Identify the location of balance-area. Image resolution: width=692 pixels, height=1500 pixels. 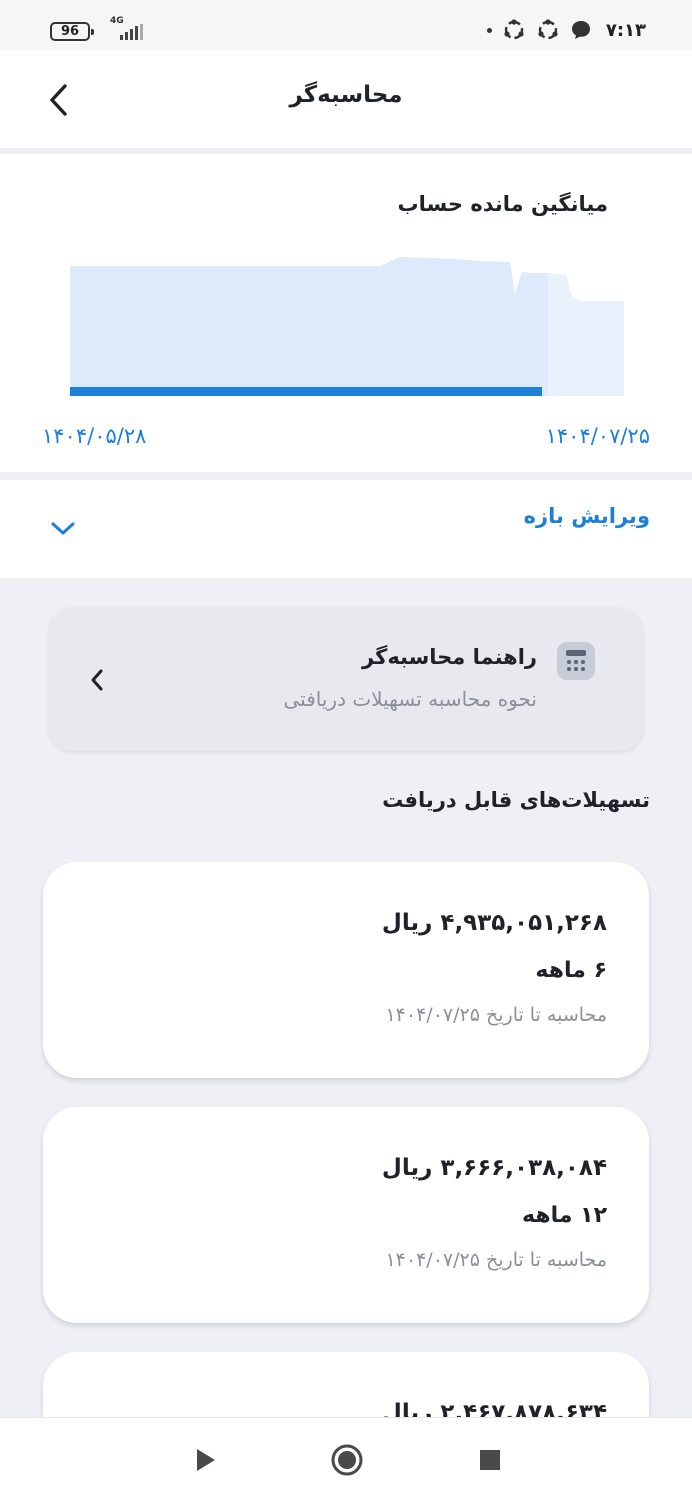
(309, 326).